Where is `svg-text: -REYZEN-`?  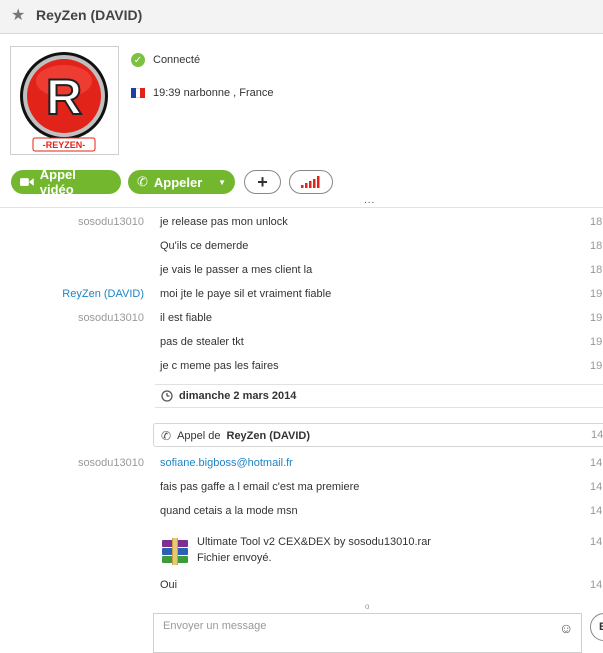 svg-text: -REYZEN- is located at coordinates (64, 145).